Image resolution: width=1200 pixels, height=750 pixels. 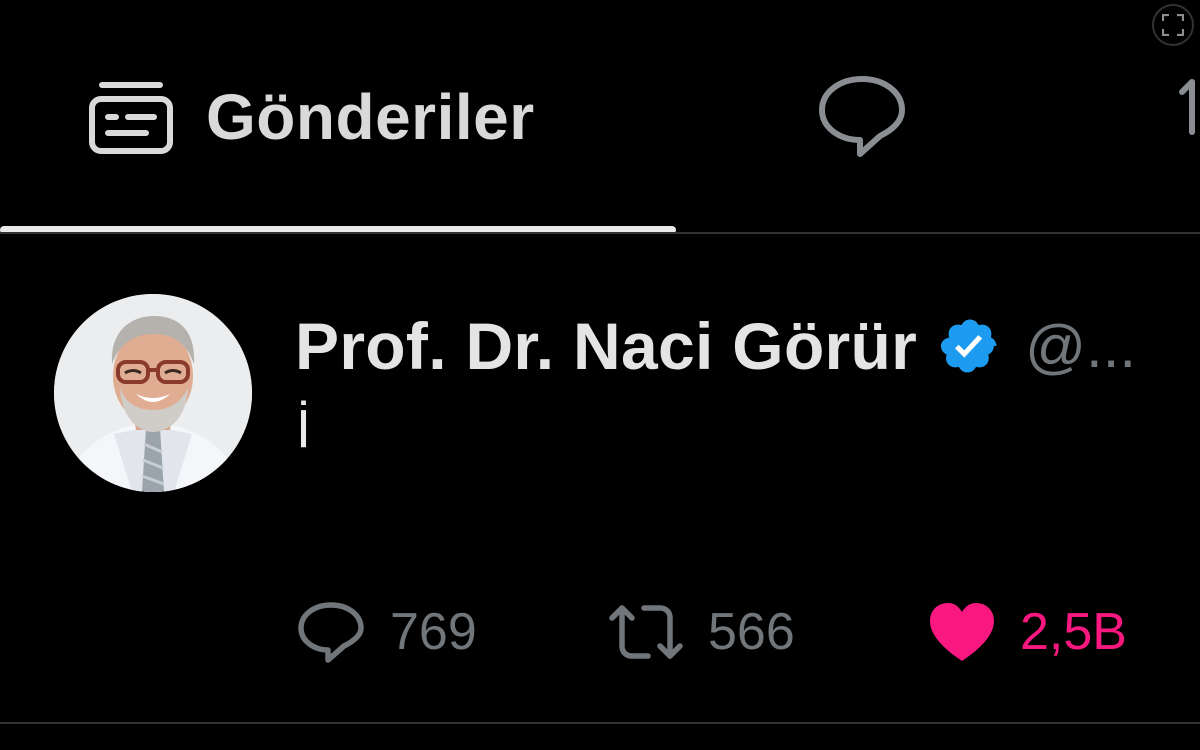 I want to click on reply-button: 769, so click(x=386, y=632).